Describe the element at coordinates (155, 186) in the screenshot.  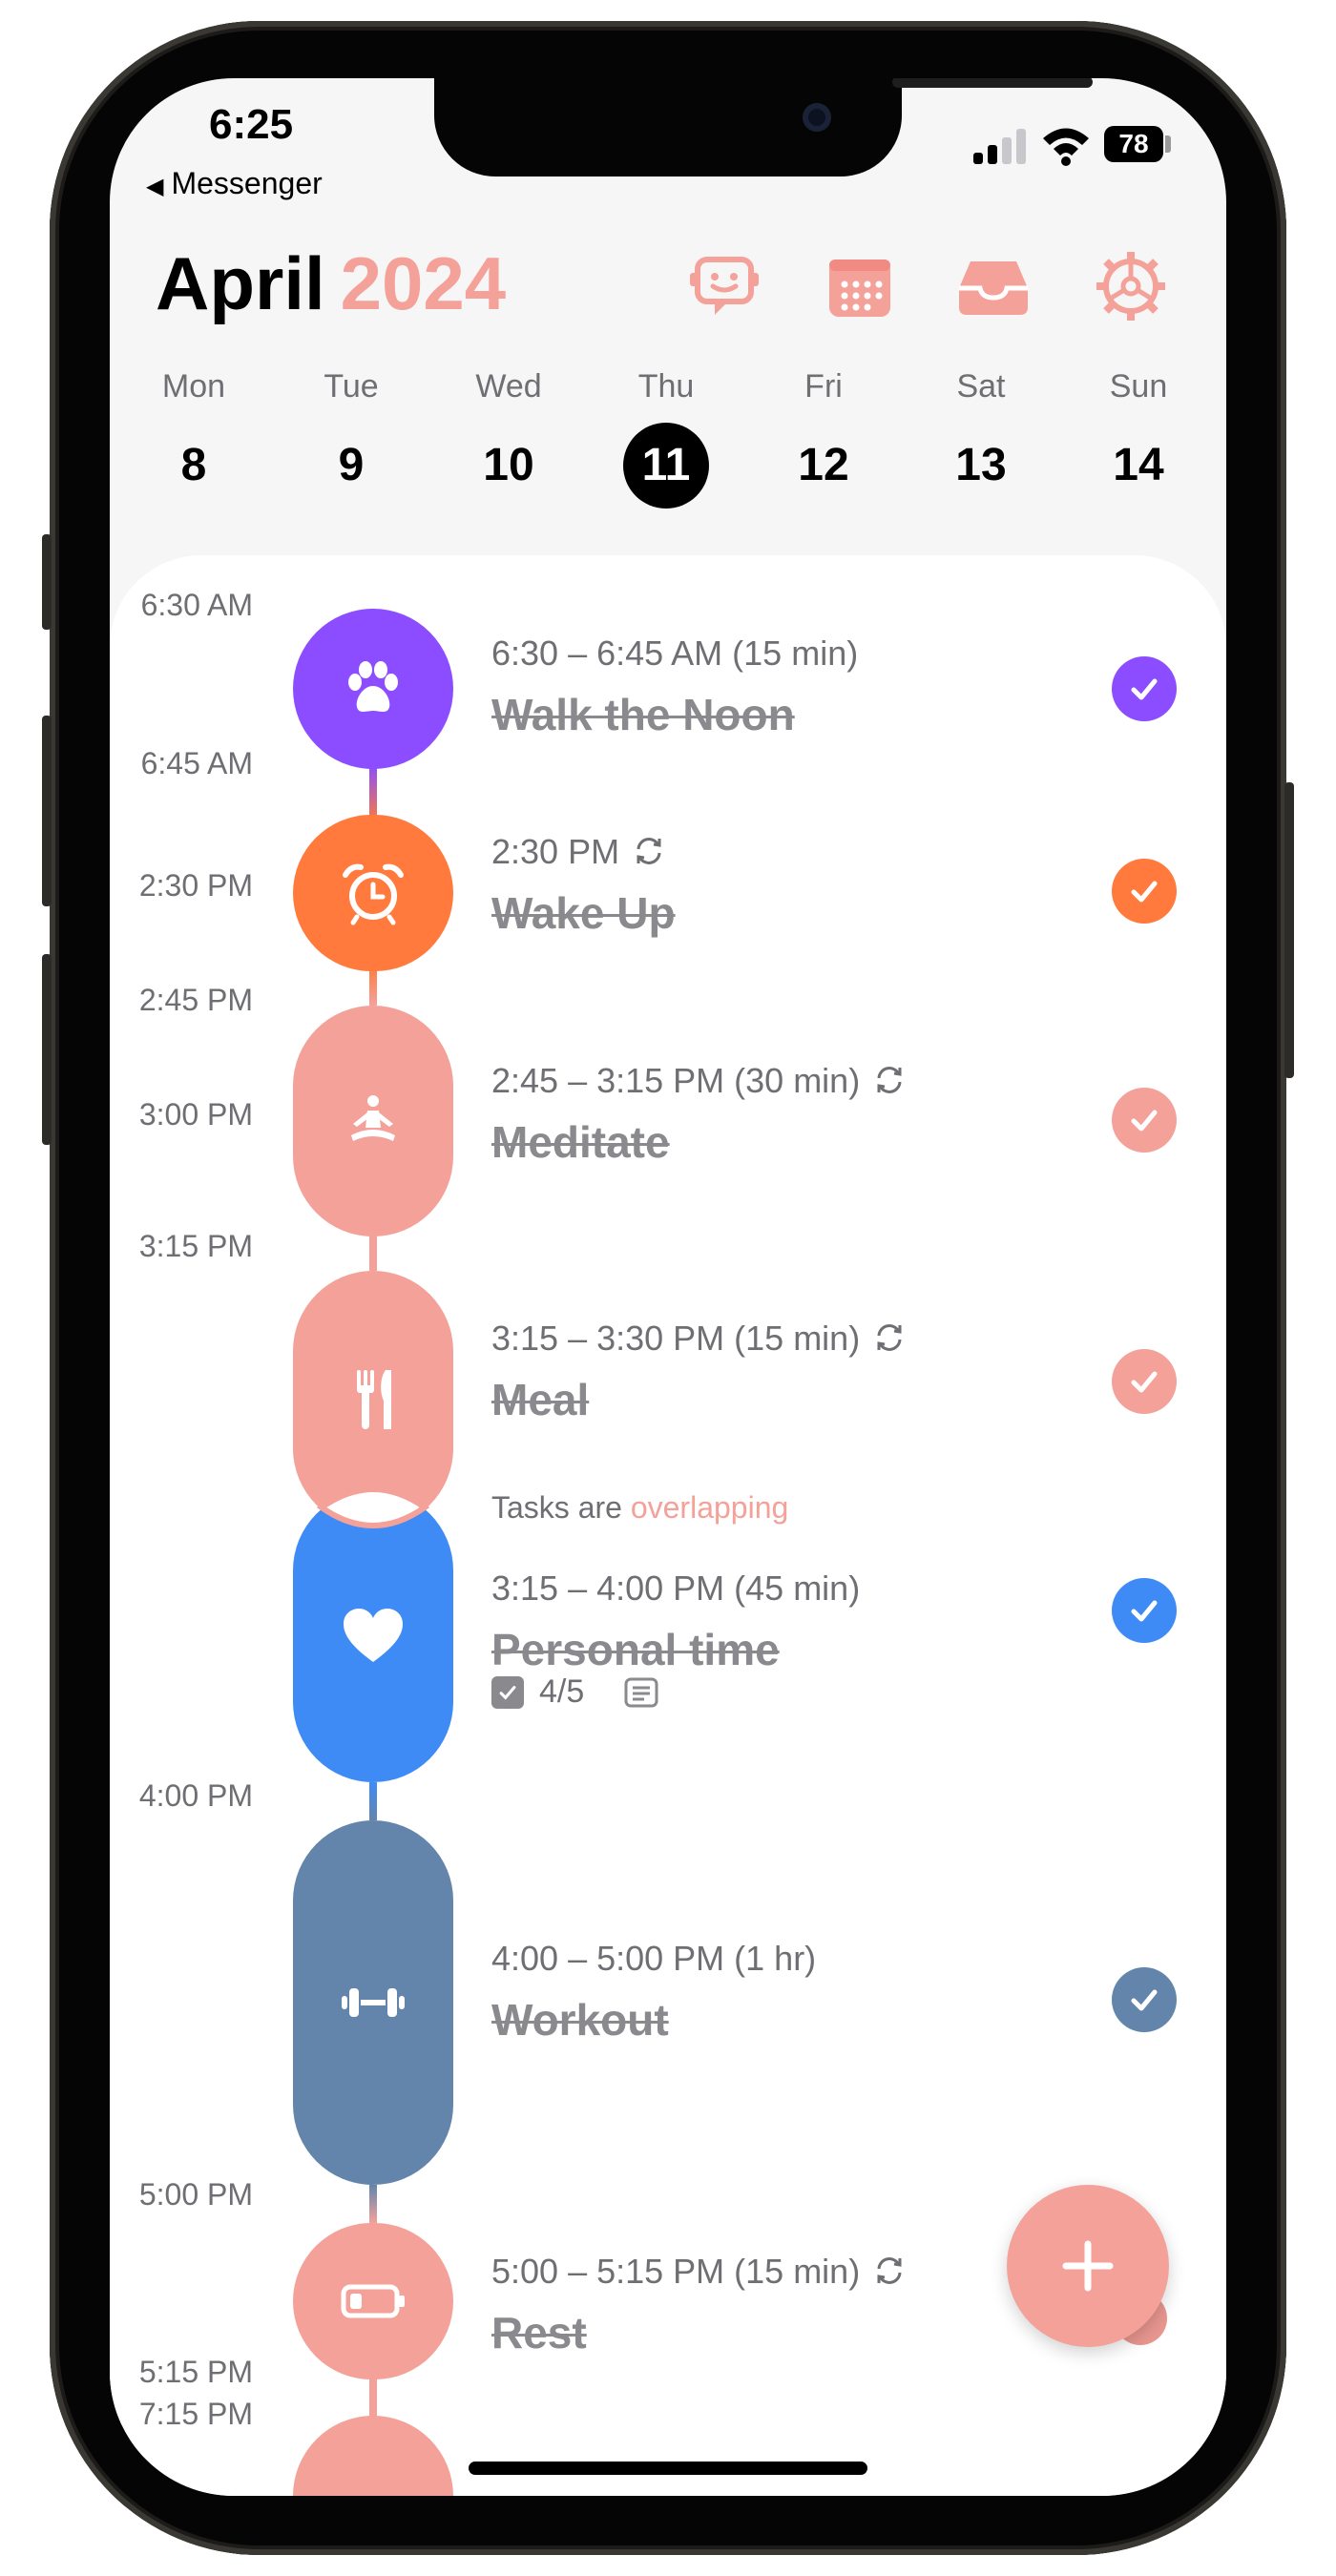
I see `back-arrow-icon: ◀` at that location.